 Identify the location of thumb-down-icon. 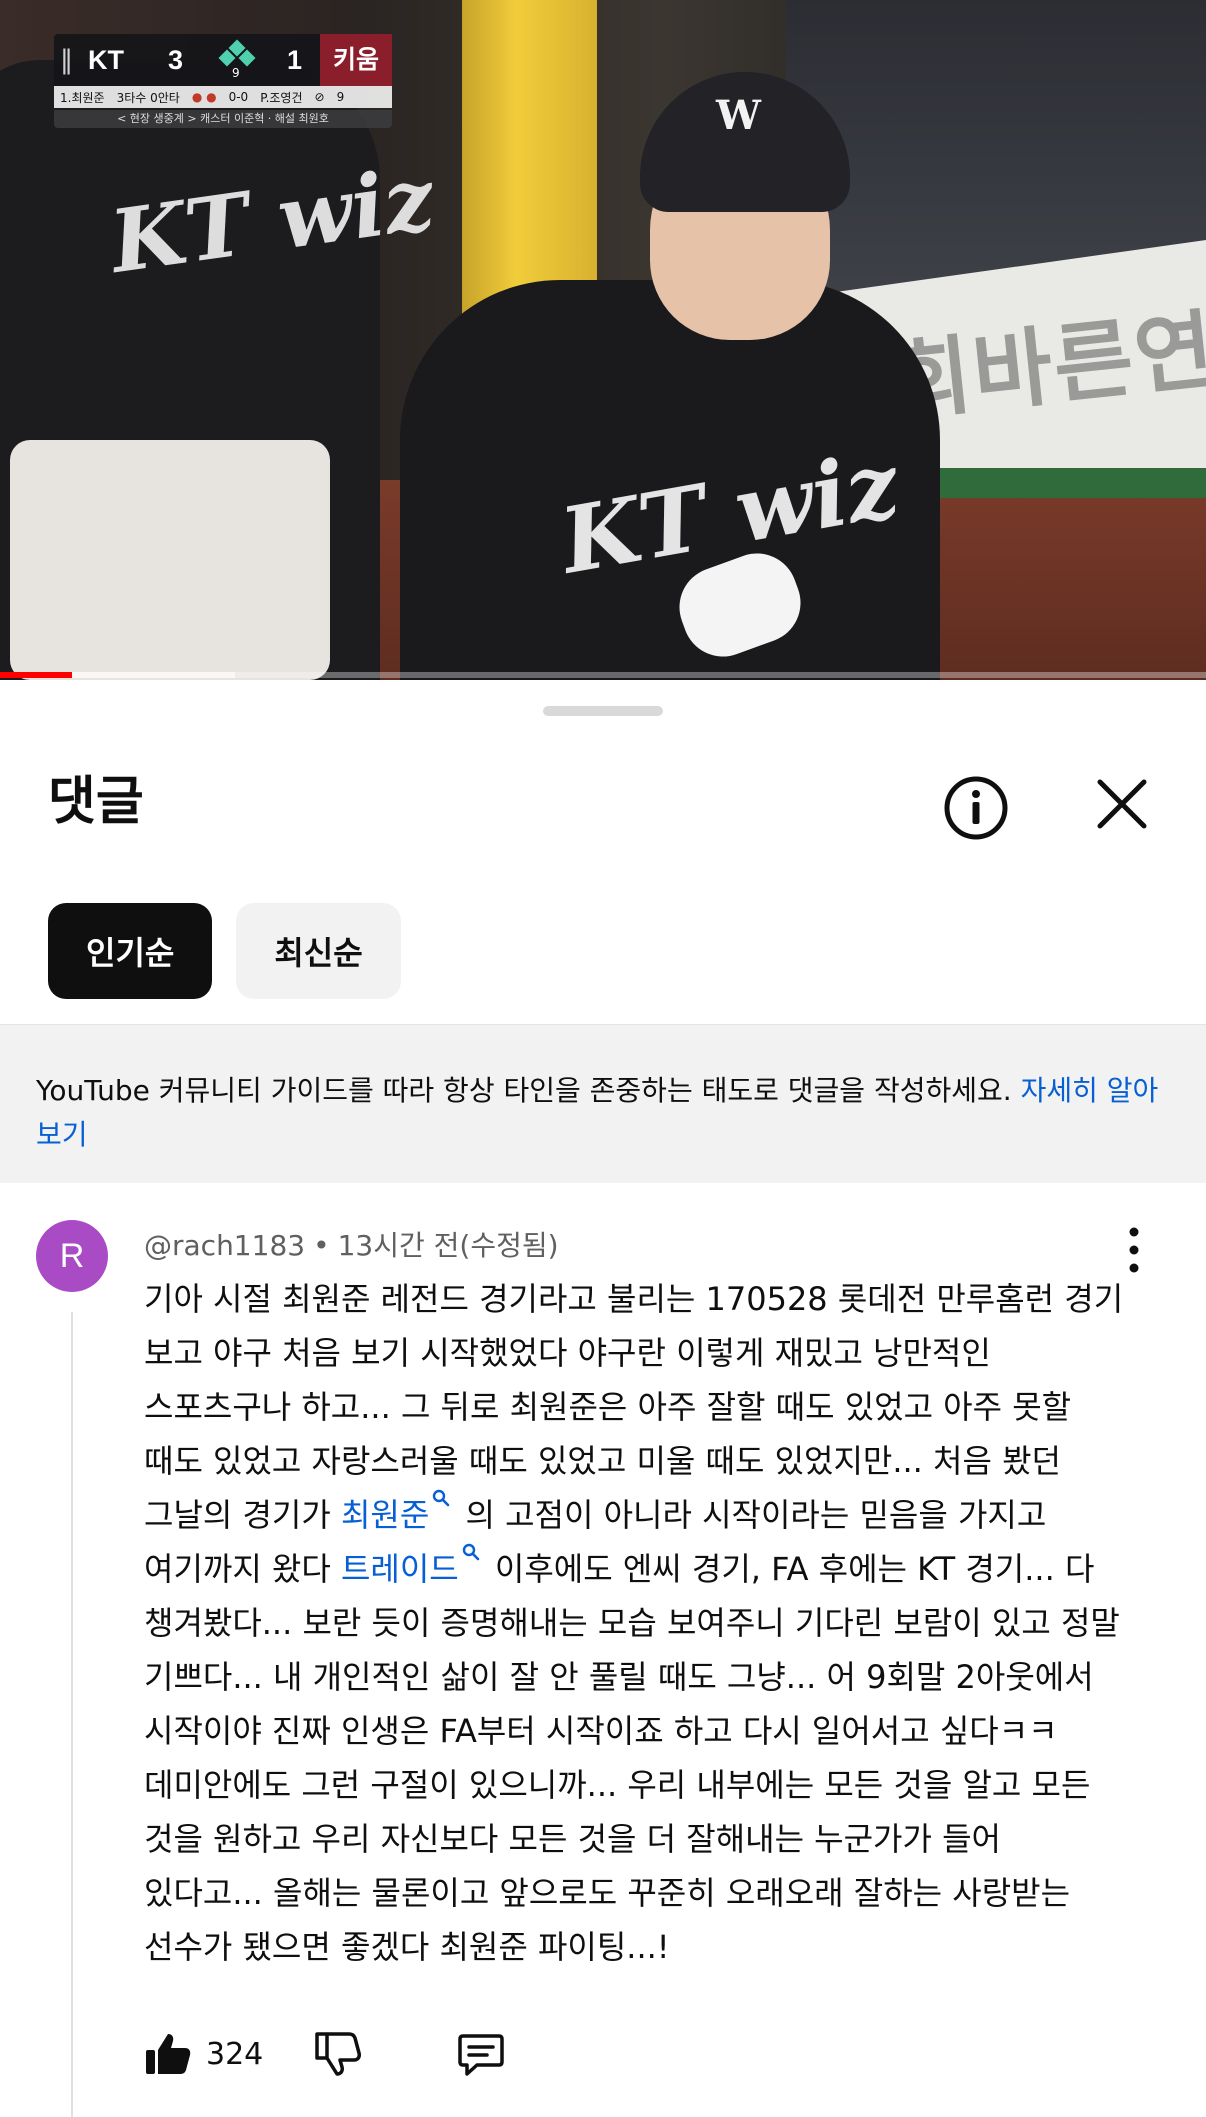
(337, 2054).